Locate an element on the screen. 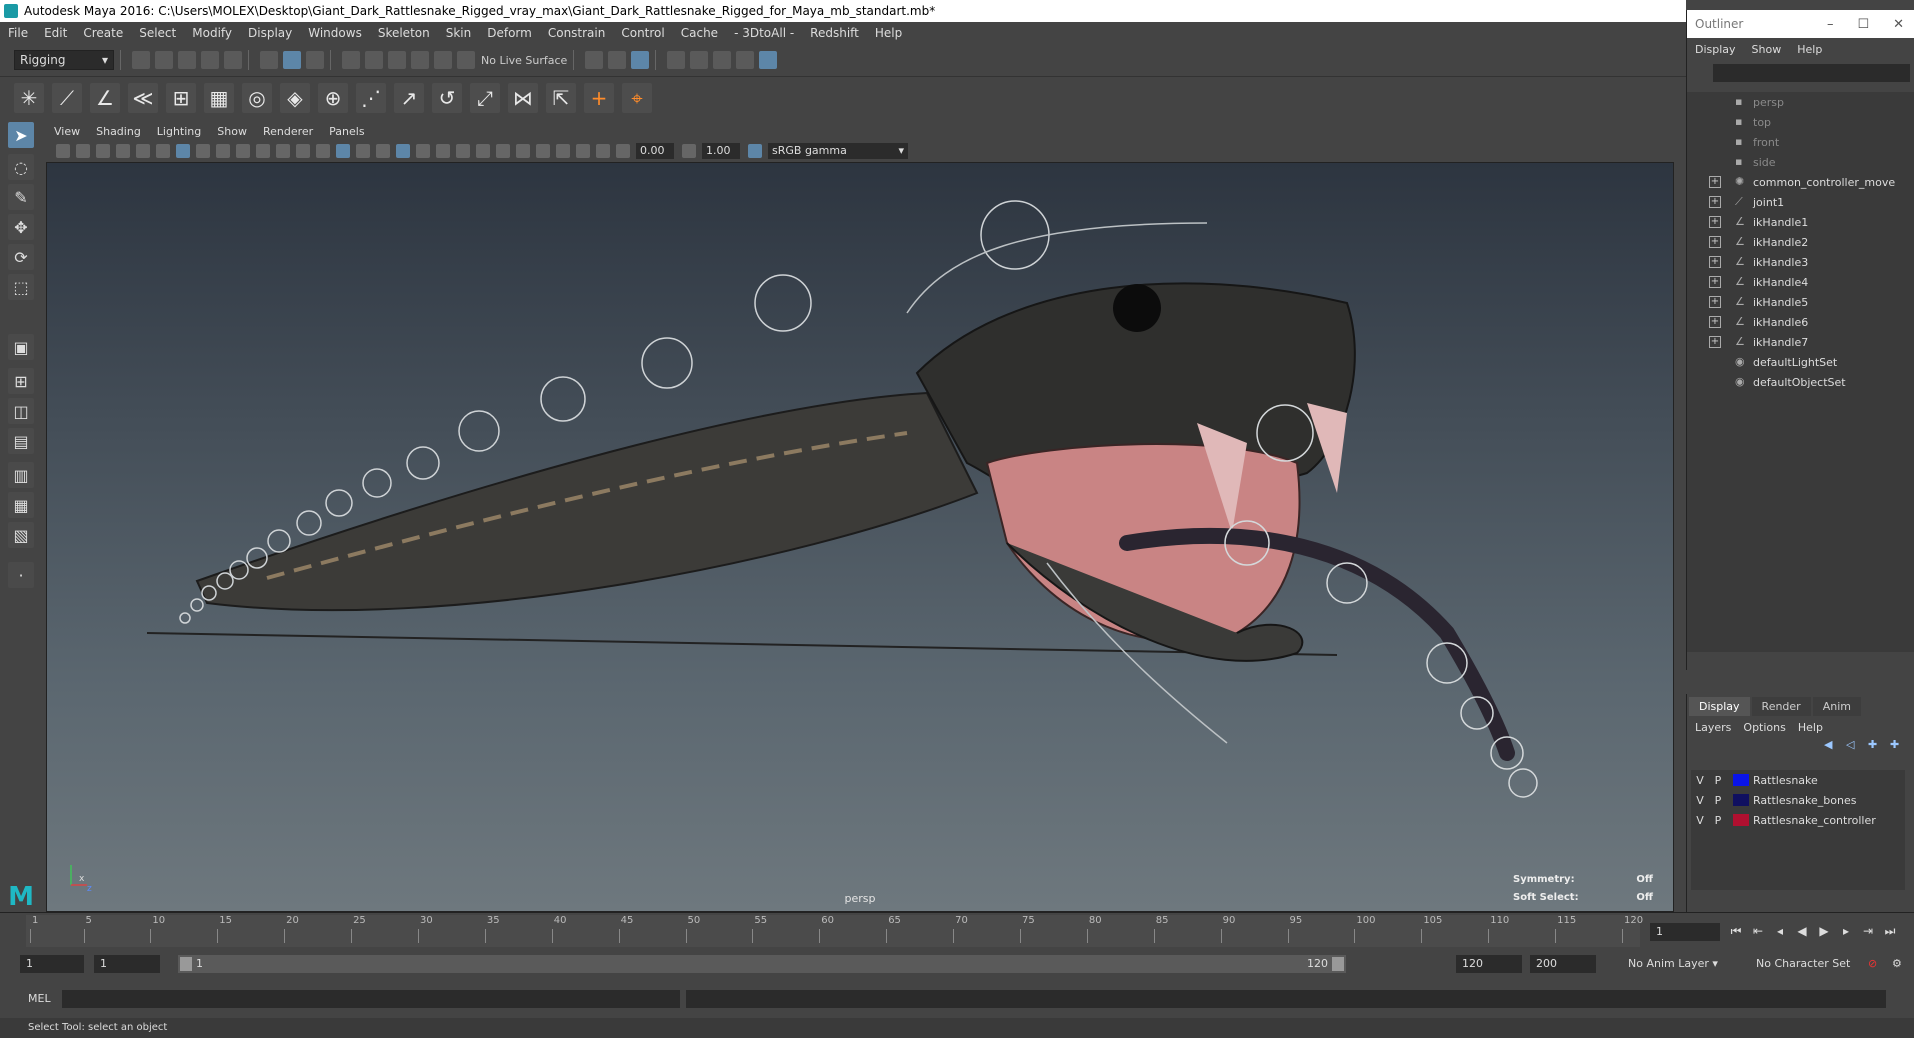 This screenshot has height=1038, width=1914. scale-tool-icon: ⬚ is located at coordinates (21, 287).